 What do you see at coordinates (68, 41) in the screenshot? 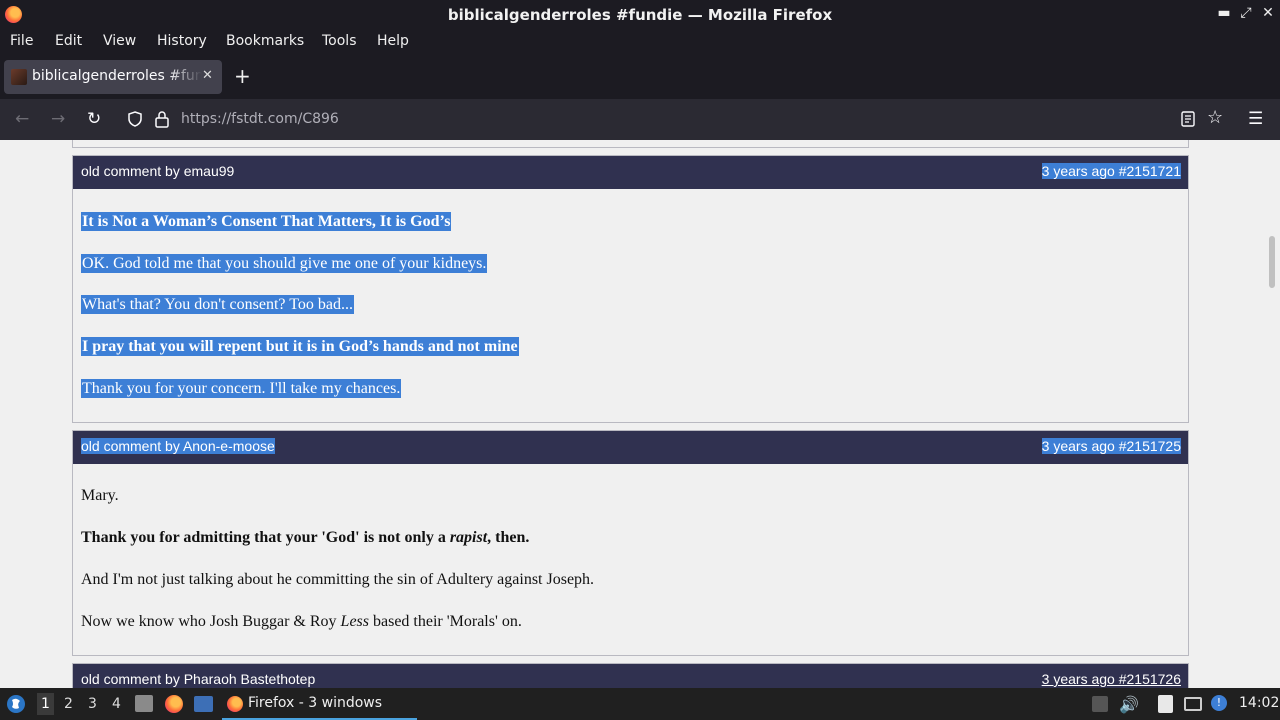
I see `menu-edit: Edit` at bounding box center [68, 41].